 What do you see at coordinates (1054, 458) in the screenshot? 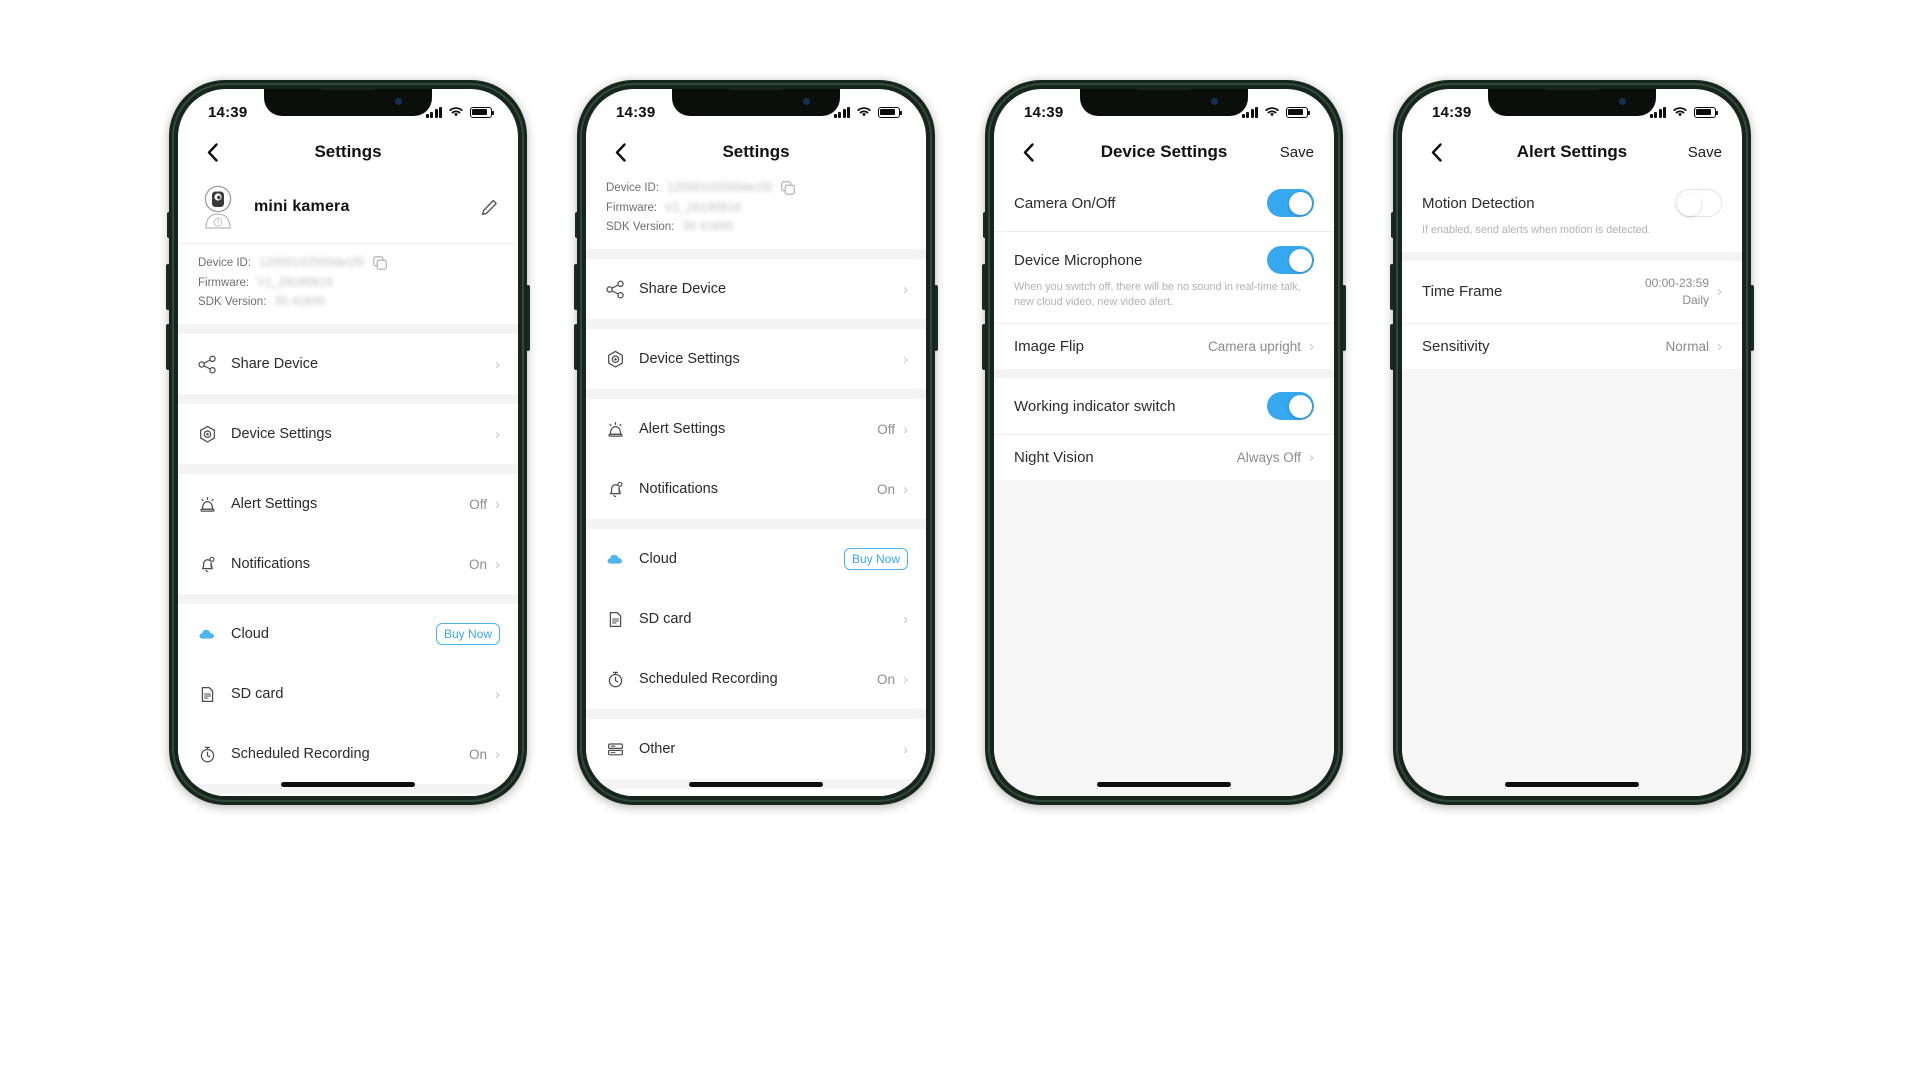
I see `setting-label: Night Vision` at bounding box center [1054, 458].